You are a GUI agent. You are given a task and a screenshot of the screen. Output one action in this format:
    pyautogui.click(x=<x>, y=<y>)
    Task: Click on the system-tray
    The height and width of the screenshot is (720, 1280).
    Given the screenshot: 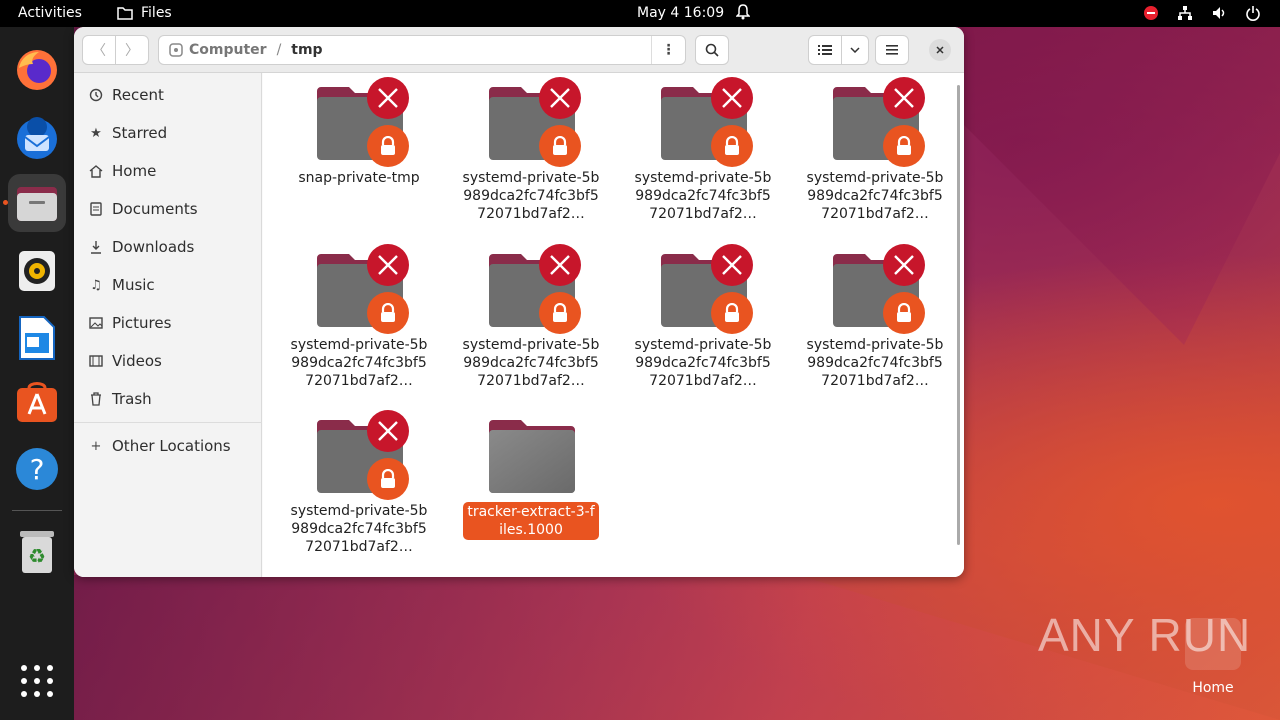 What is the action you would take?
    pyautogui.click(x=1202, y=13)
    